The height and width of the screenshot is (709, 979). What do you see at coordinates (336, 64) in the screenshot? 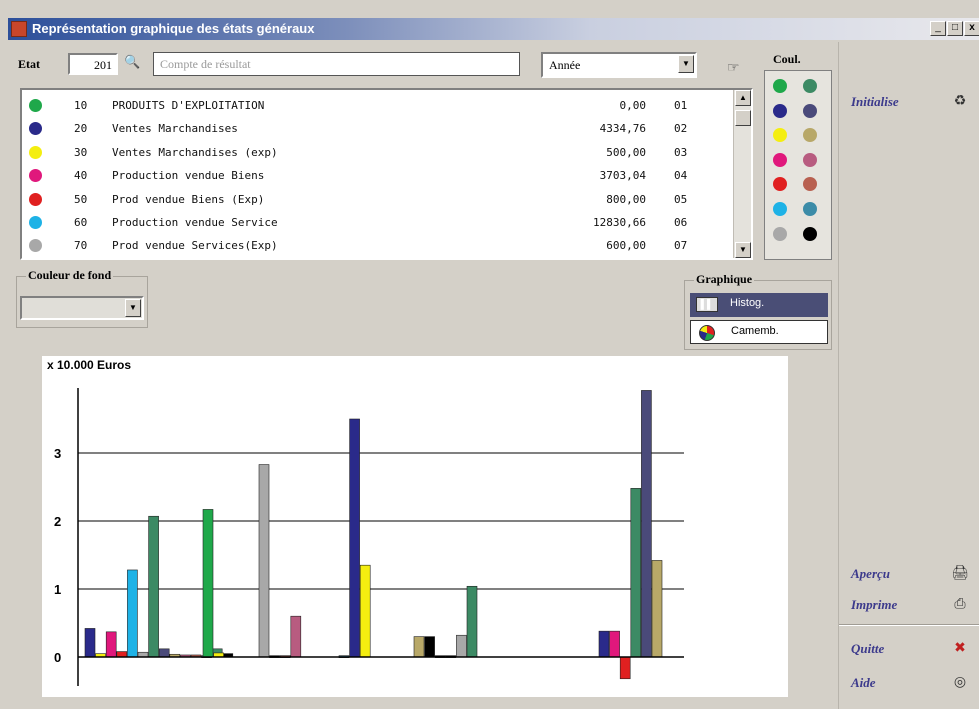
I see `account-search-input` at bounding box center [336, 64].